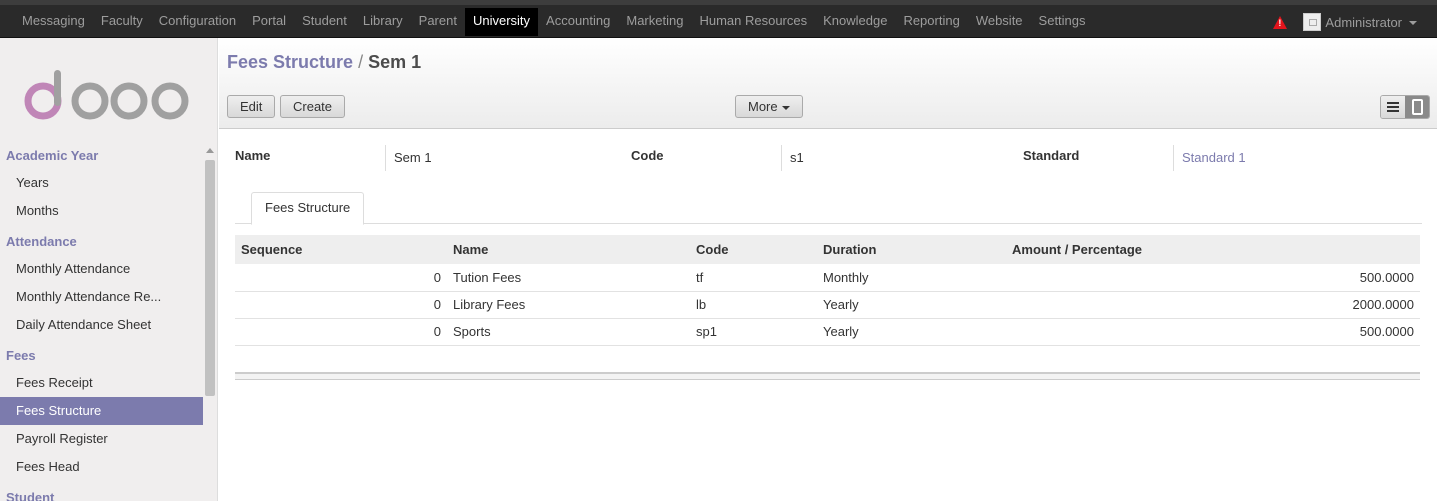 This screenshot has width=1437, height=501. Describe the element at coordinates (568, 305) in the screenshot. I see `cell-name: Library Fees` at that location.